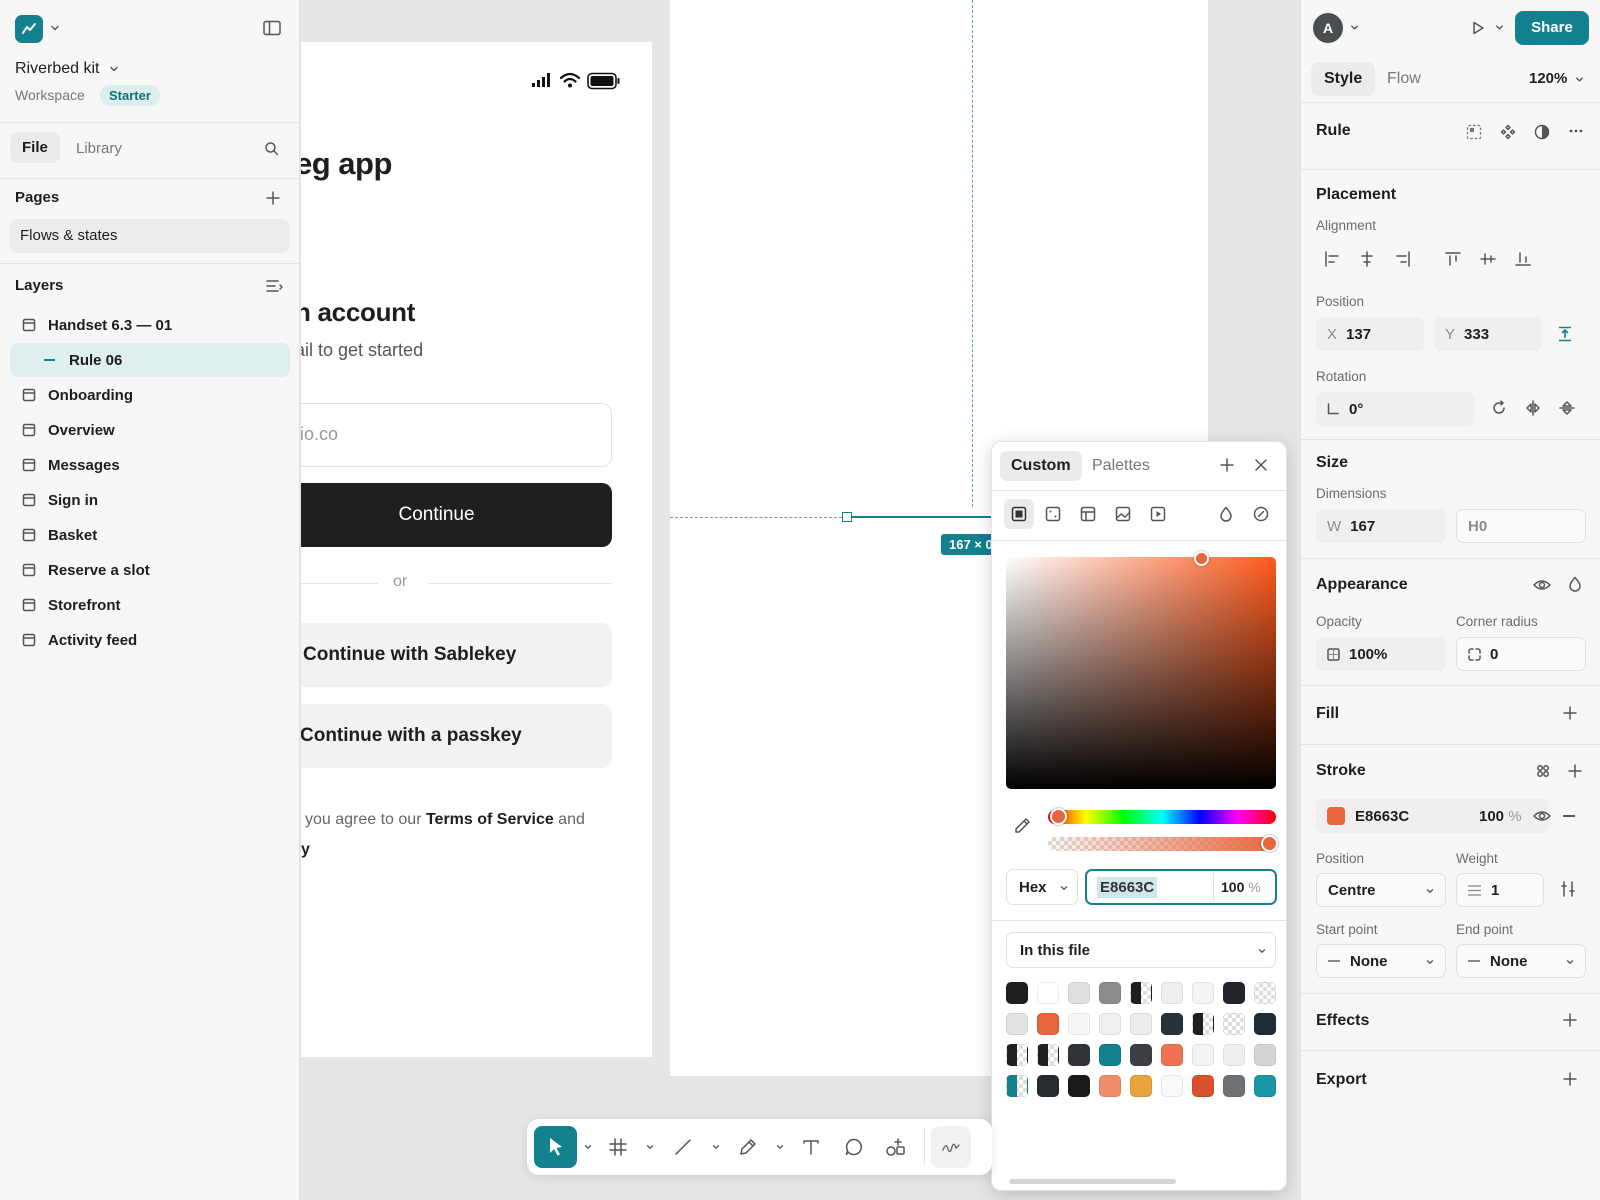 The image size is (1600, 1200). Describe the element at coordinates (1181, 887) in the screenshot. I see `hex-input-group: E8663C 100 %` at that location.